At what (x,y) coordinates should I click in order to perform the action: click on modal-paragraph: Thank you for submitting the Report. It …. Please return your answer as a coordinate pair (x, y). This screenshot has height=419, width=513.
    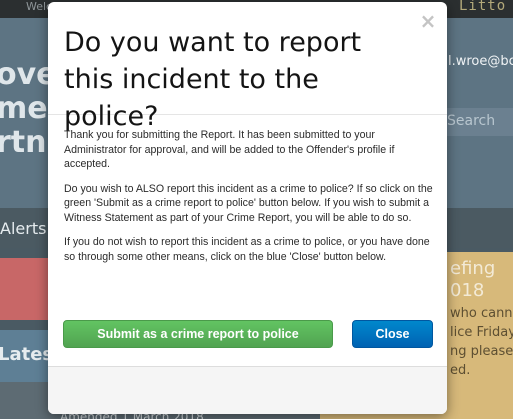
    Looking at the image, I should click on (229, 149).